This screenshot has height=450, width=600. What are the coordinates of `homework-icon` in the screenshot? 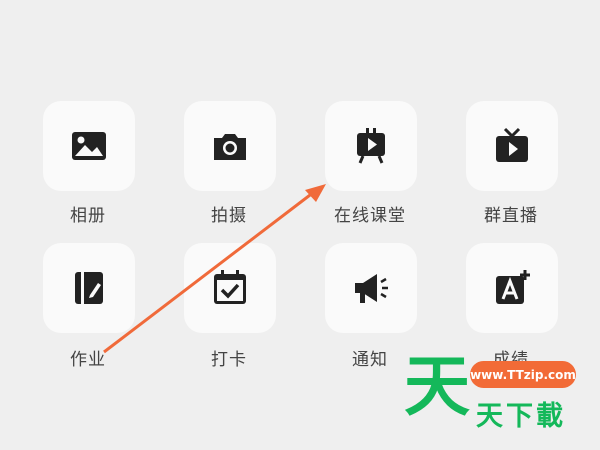 It's located at (89, 288).